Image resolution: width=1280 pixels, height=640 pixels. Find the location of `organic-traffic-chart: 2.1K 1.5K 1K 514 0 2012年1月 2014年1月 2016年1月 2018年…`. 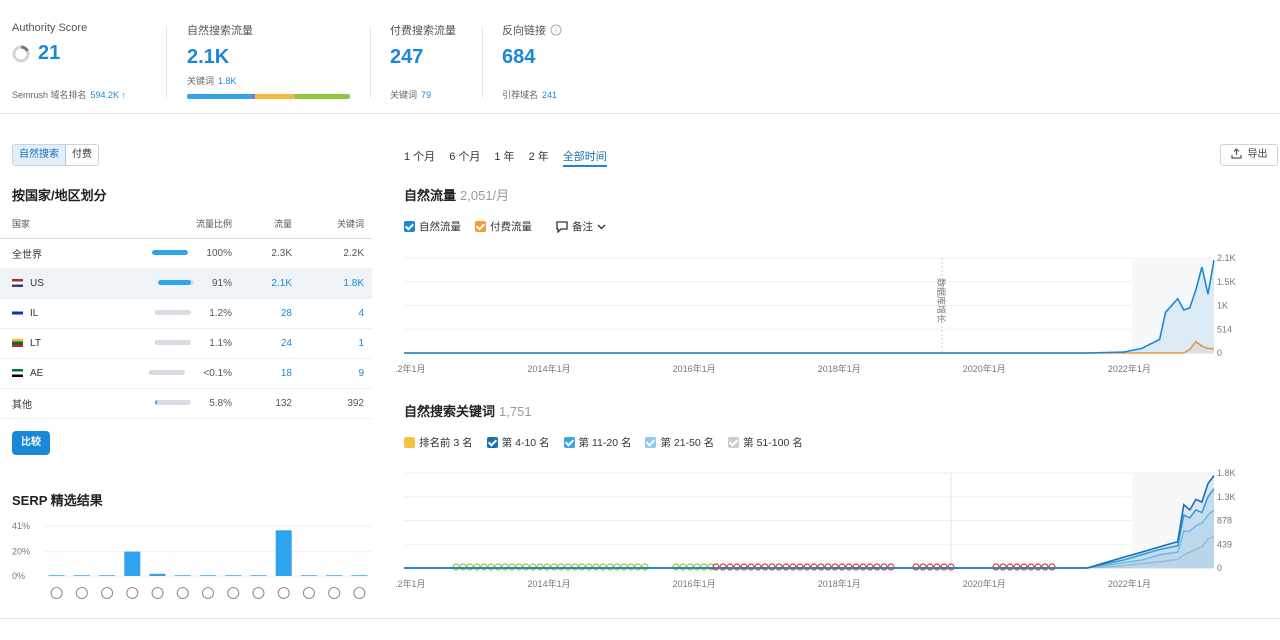

organic-traffic-chart: 2.1K 1.5K 1K 514 0 2012年1月 2014年1月 2016年1月 2018年… is located at coordinates (838, 315).